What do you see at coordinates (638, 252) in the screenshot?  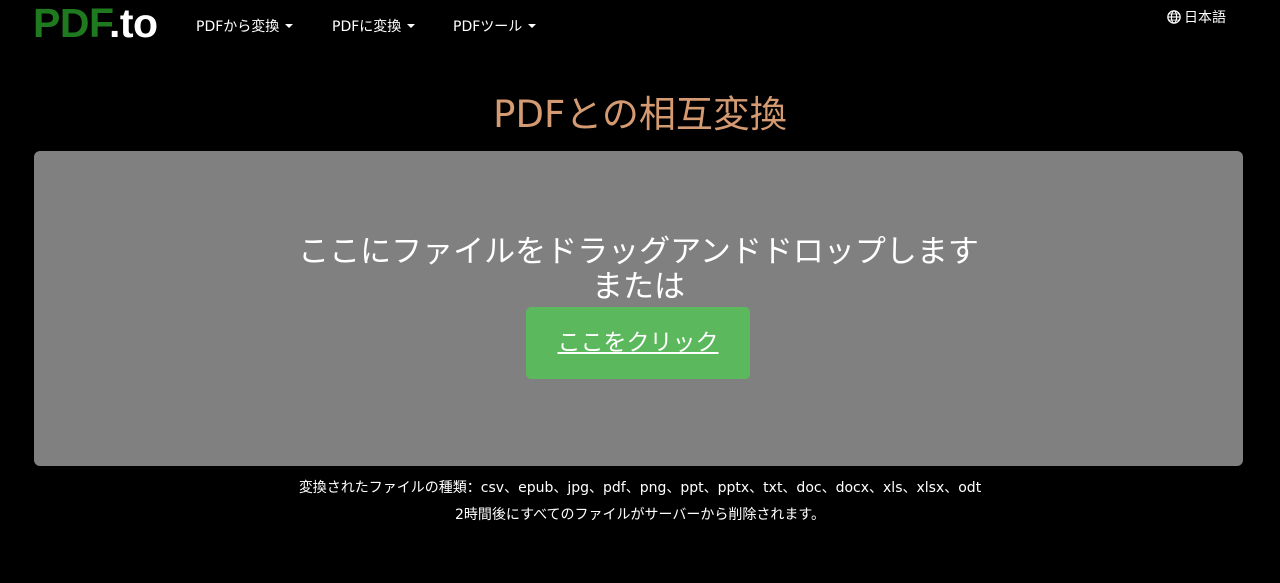 I see `dropzone-instruction: ここにファイルをドラッグアンドドロップします` at bounding box center [638, 252].